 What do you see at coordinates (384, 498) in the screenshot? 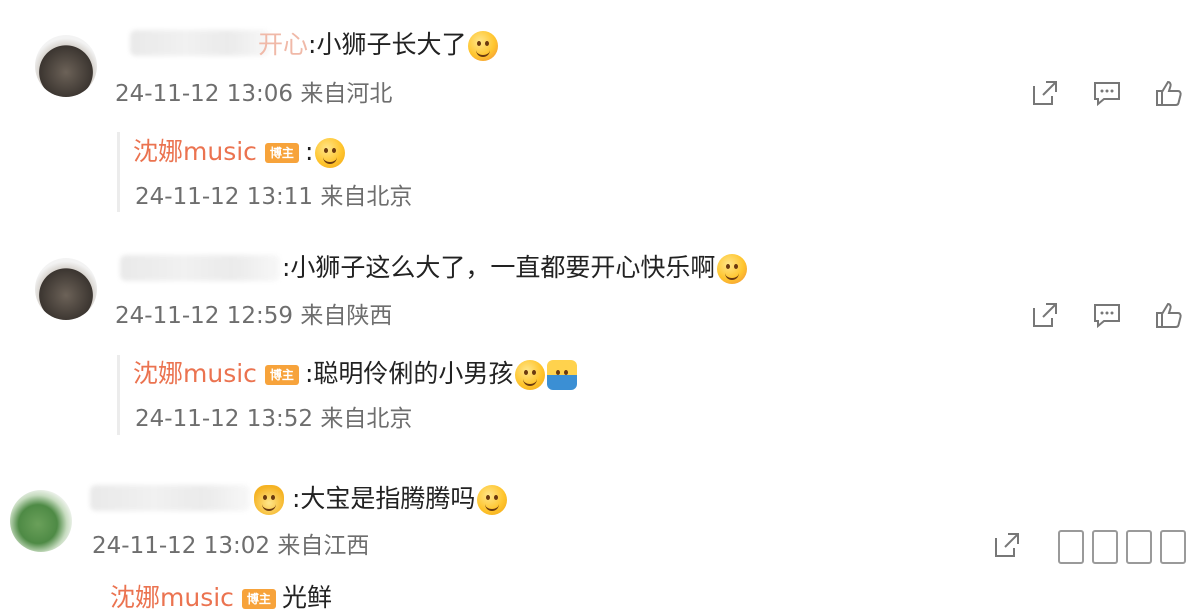
I see `comment-body: :大宝是指腾腾吗` at bounding box center [384, 498].